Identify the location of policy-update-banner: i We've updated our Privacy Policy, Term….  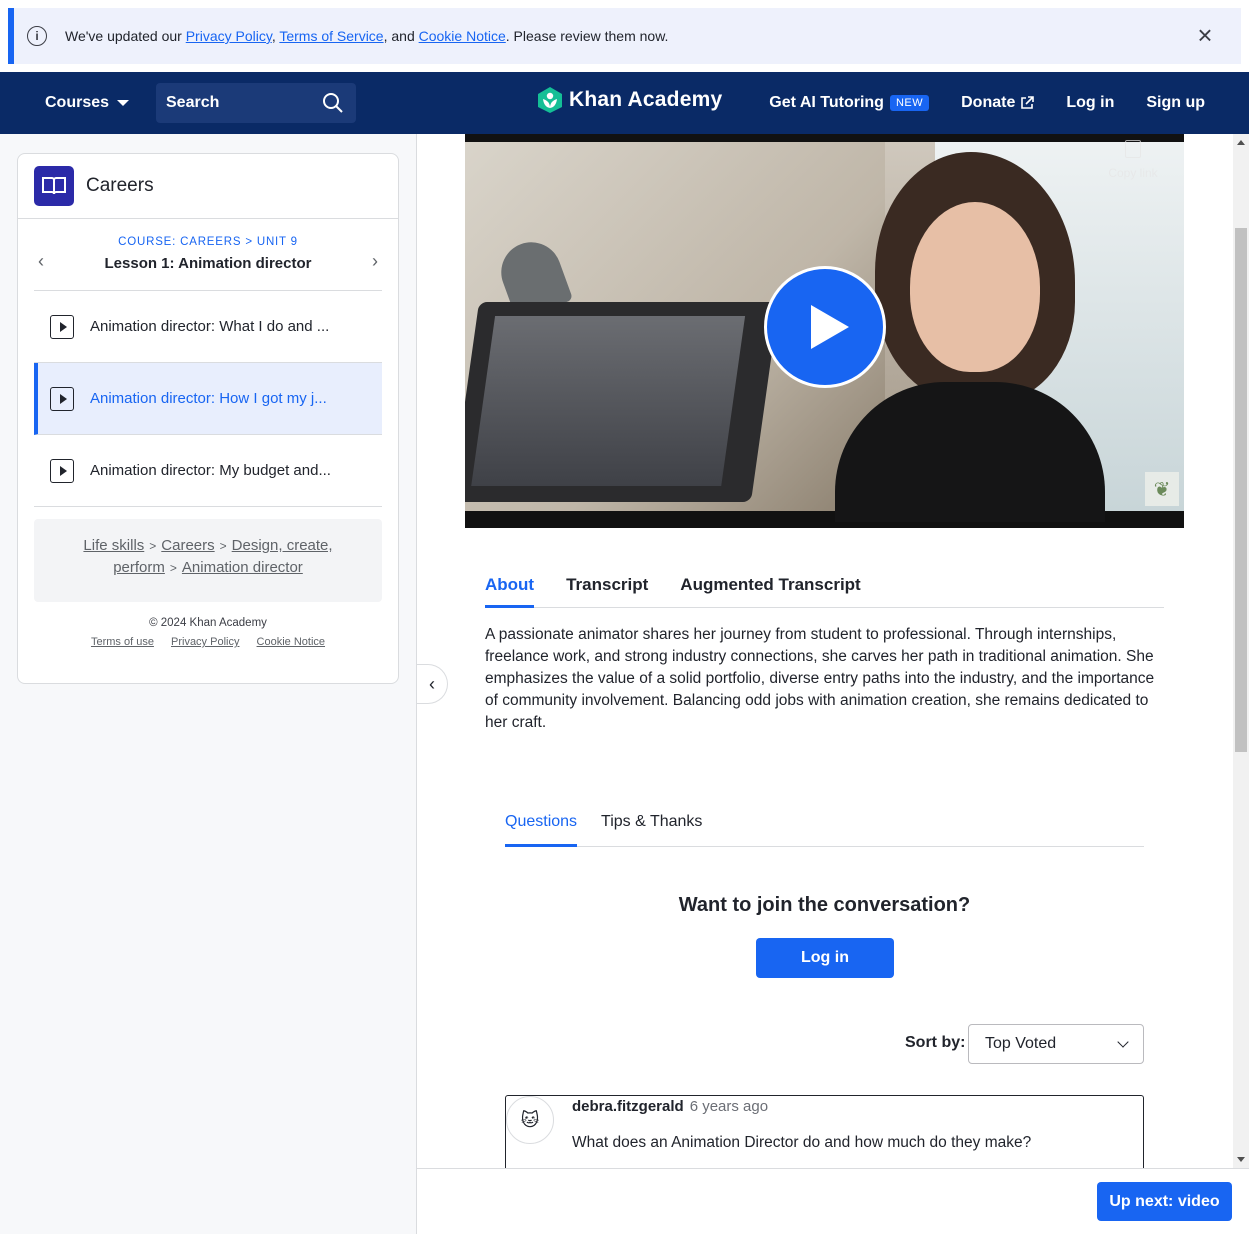
(624, 36).